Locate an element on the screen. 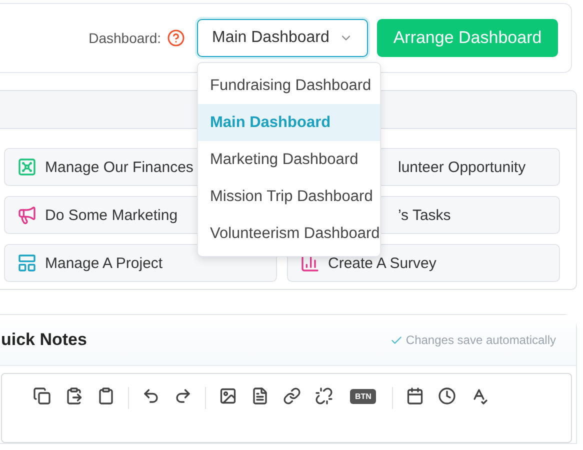 The height and width of the screenshot is (450, 583). image-icon is located at coordinates (228, 396).